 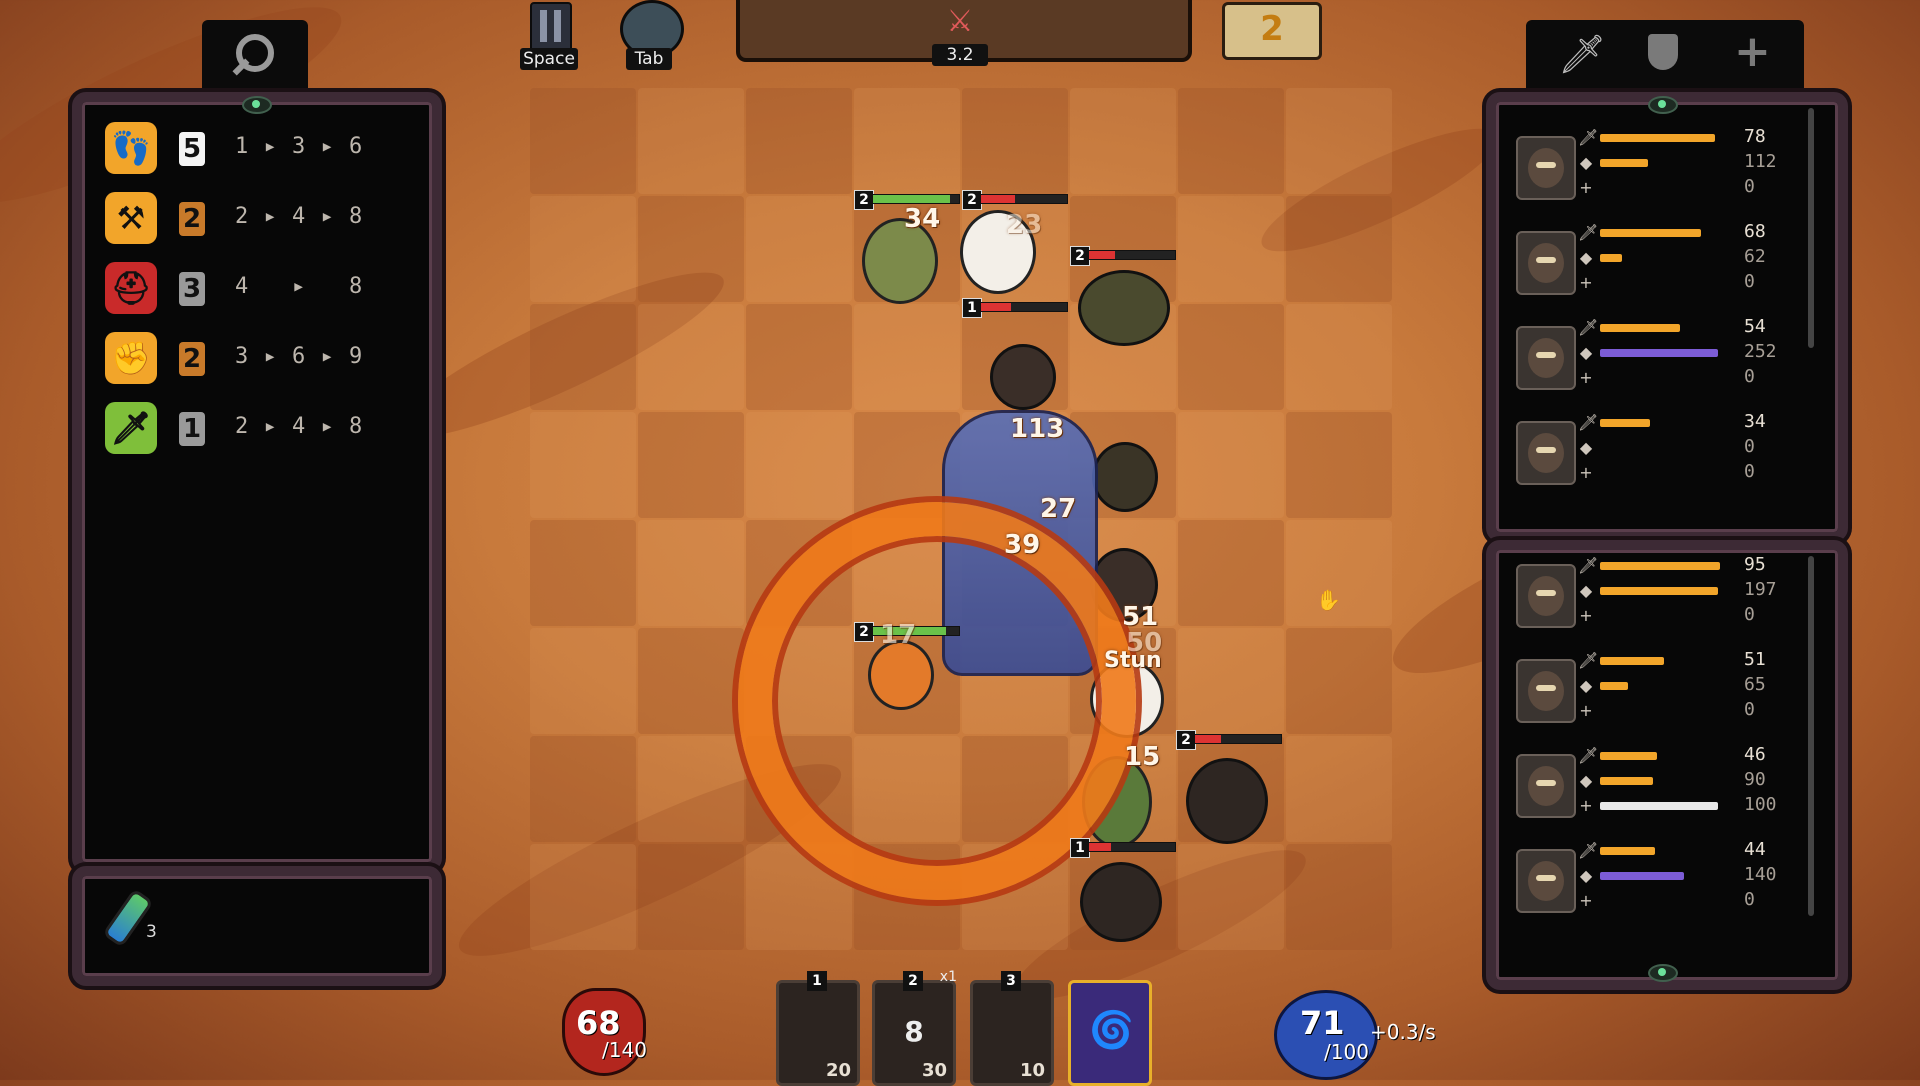 I want to click on ability-card: 🌀, so click(x=1110, y=1033).